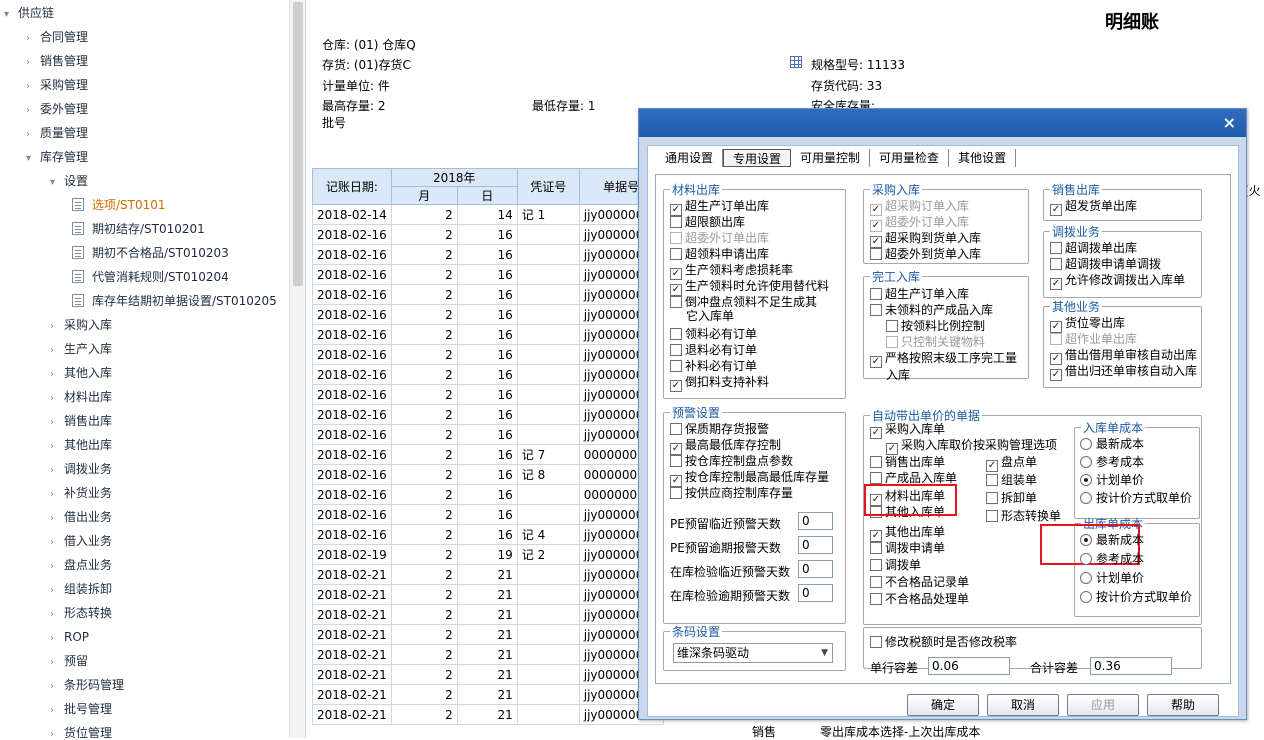 The height and width of the screenshot is (740, 1264). Describe the element at coordinates (488, 494) in the screenshot. I see `table-row: 2018-02-16 2 16 00000000.` at that location.